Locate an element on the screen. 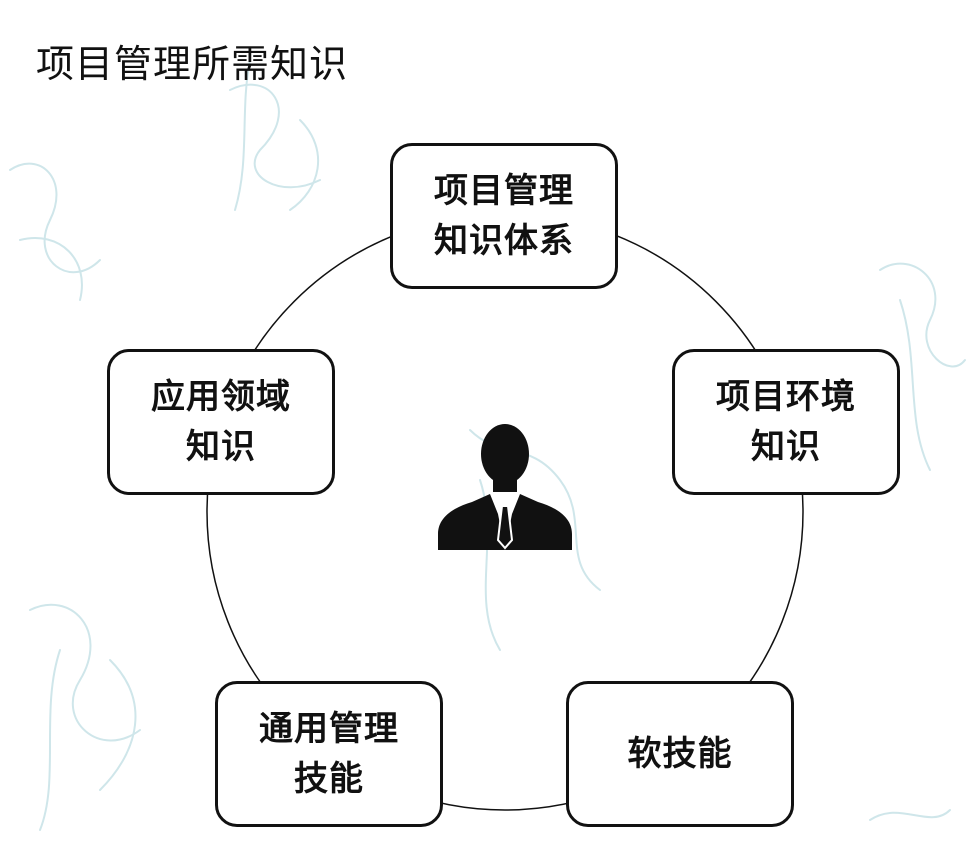 This screenshot has height=859, width=967. node-label: 应用领域 知识 is located at coordinates (221, 422).